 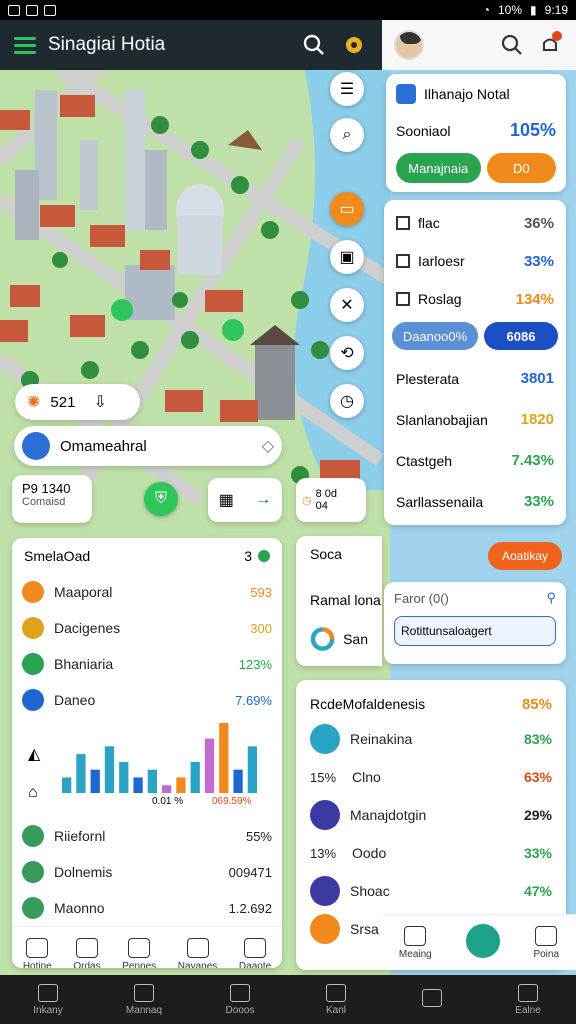 What do you see at coordinates (33, 872) in the screenshot?
I see `globe-icon` at bounding box center [33, 872].